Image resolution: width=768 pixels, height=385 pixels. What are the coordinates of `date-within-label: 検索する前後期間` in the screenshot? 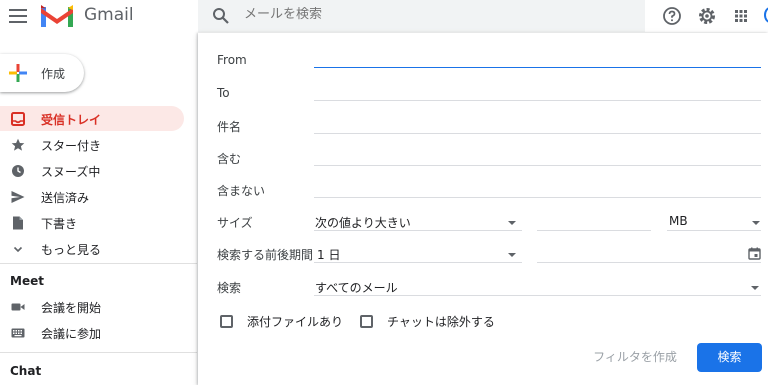 It's located at (265, 255).